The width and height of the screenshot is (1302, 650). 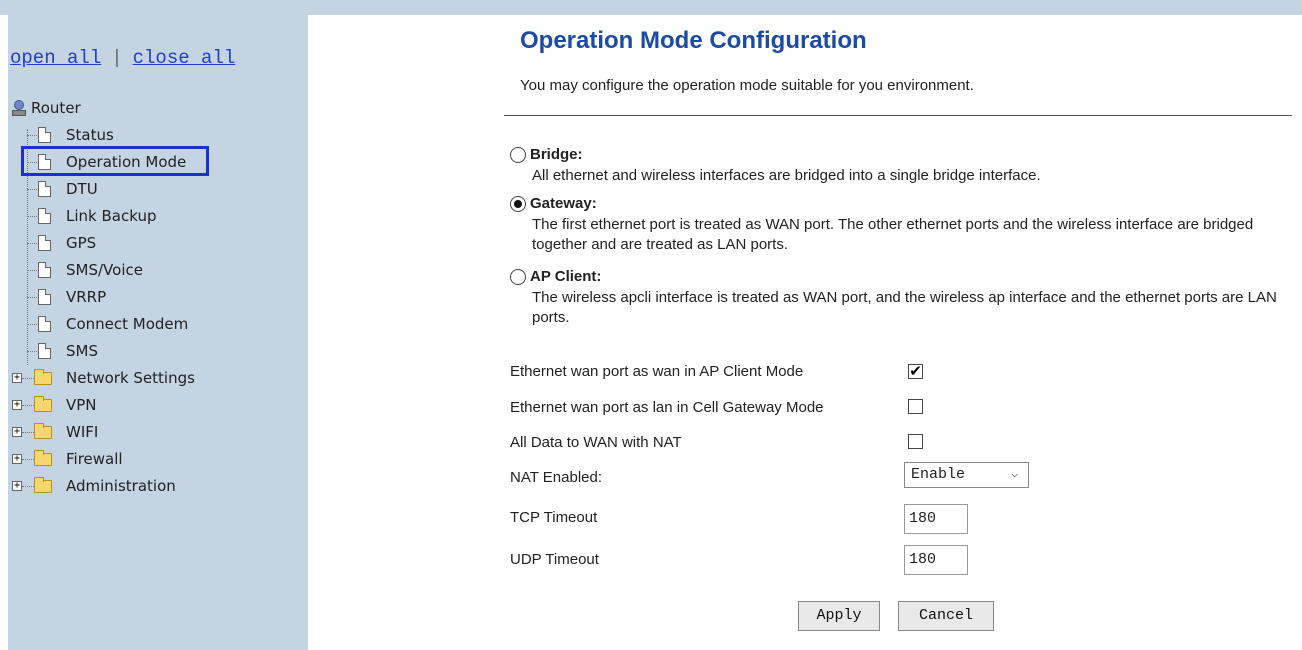 I want to click on open-all-link: open all, so click(x=55, y=58).